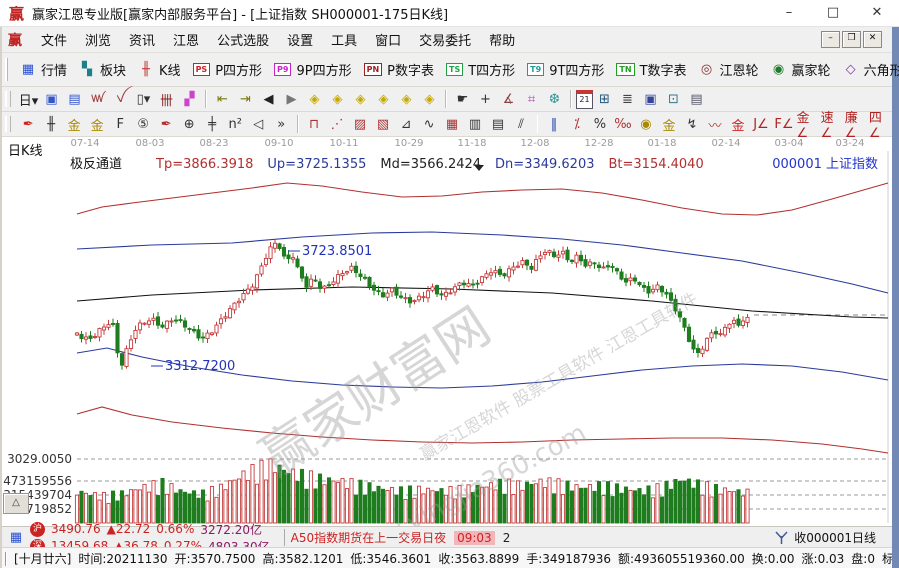 Image resolution: width=899 pixels, height=568 pixels. Describe the element at coordinates (851, 39) in the screenshot. I see `mdi-restore-button: ❒` at that location.